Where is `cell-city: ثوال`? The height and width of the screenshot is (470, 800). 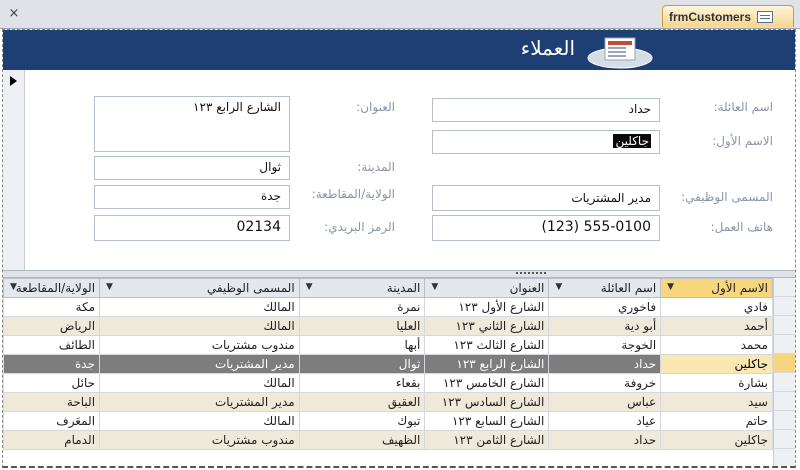
cell-city: ثوال is located at coordinates (362, 364).